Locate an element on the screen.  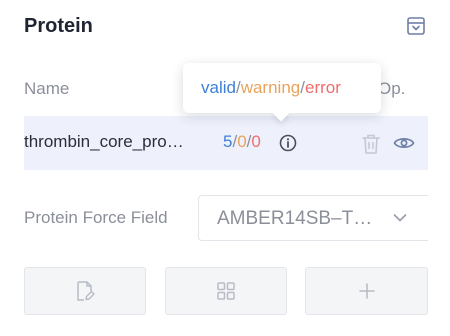
grid-icon is located at coordinates (226, 291).